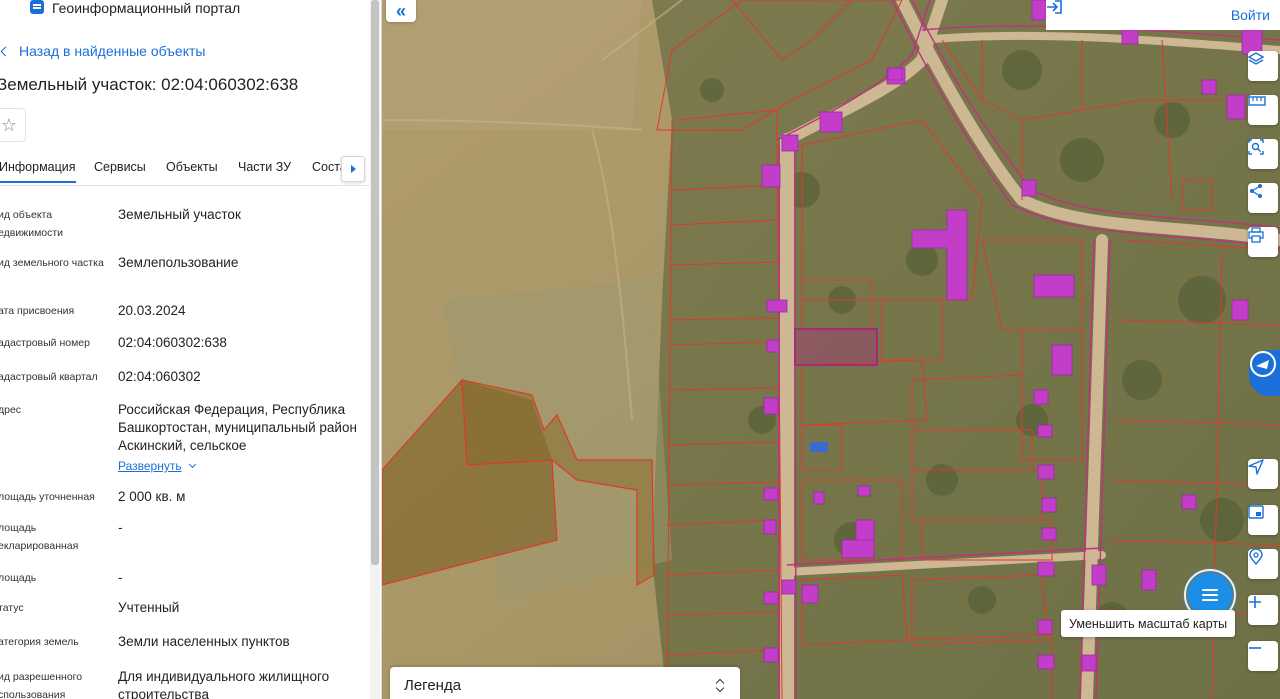 This screenshot has width=1280, height=699. I want to click on login-icon, so click(1054, 7).